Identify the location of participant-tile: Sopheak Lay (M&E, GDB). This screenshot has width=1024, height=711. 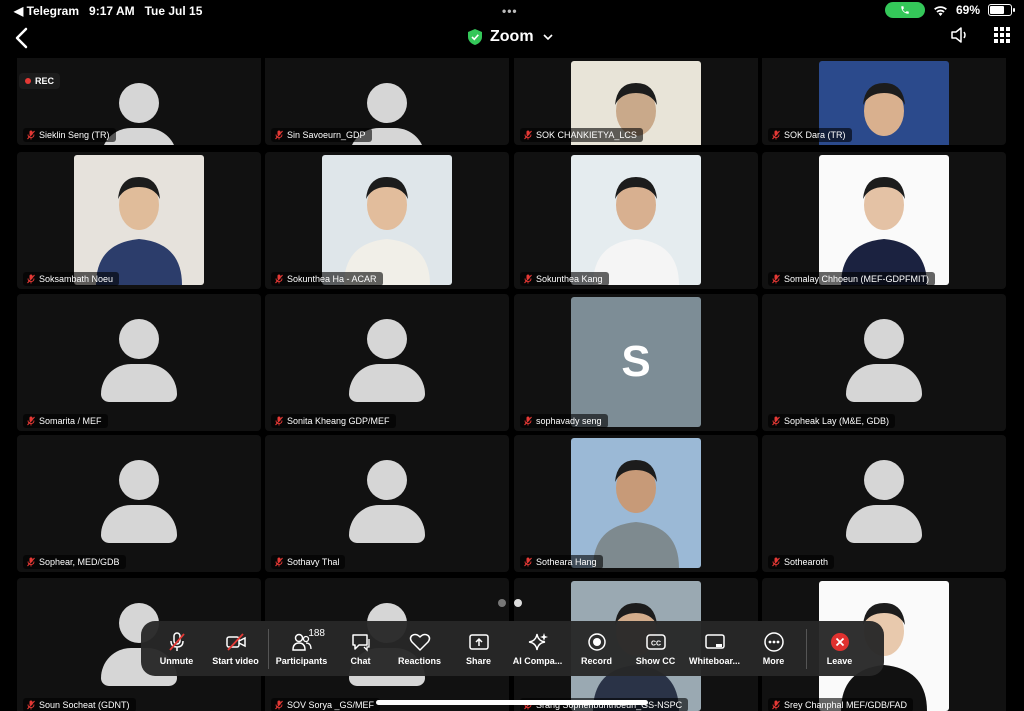
(884, 362).